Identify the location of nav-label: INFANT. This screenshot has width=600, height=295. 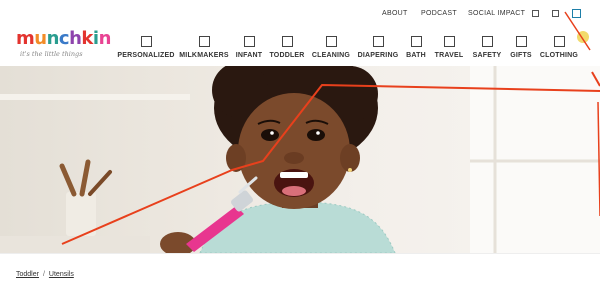
(249, 55).